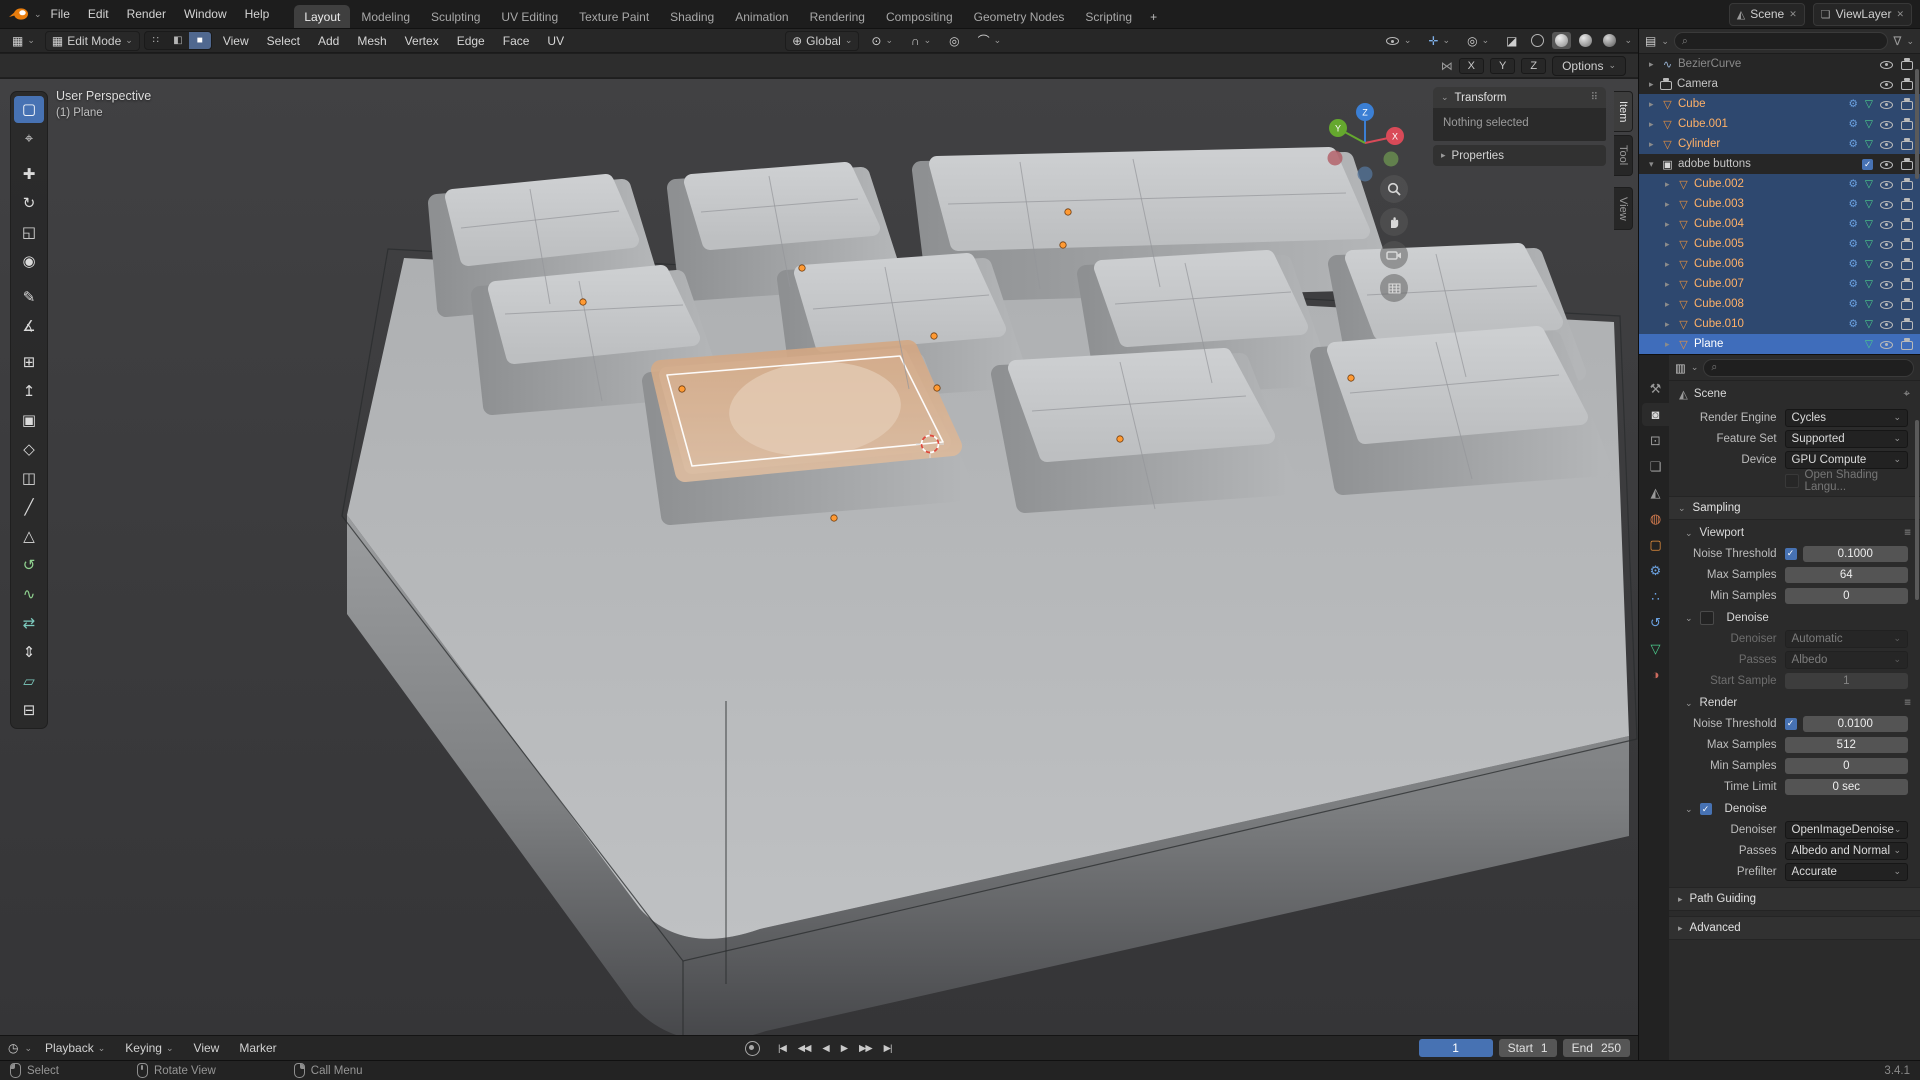 Image resolution: width=1920 pixels, height=1080 pixels. Describe the element at coordinates (1655, 544) in the screenshot. I see `tab-object-properties: ▢` at that location.